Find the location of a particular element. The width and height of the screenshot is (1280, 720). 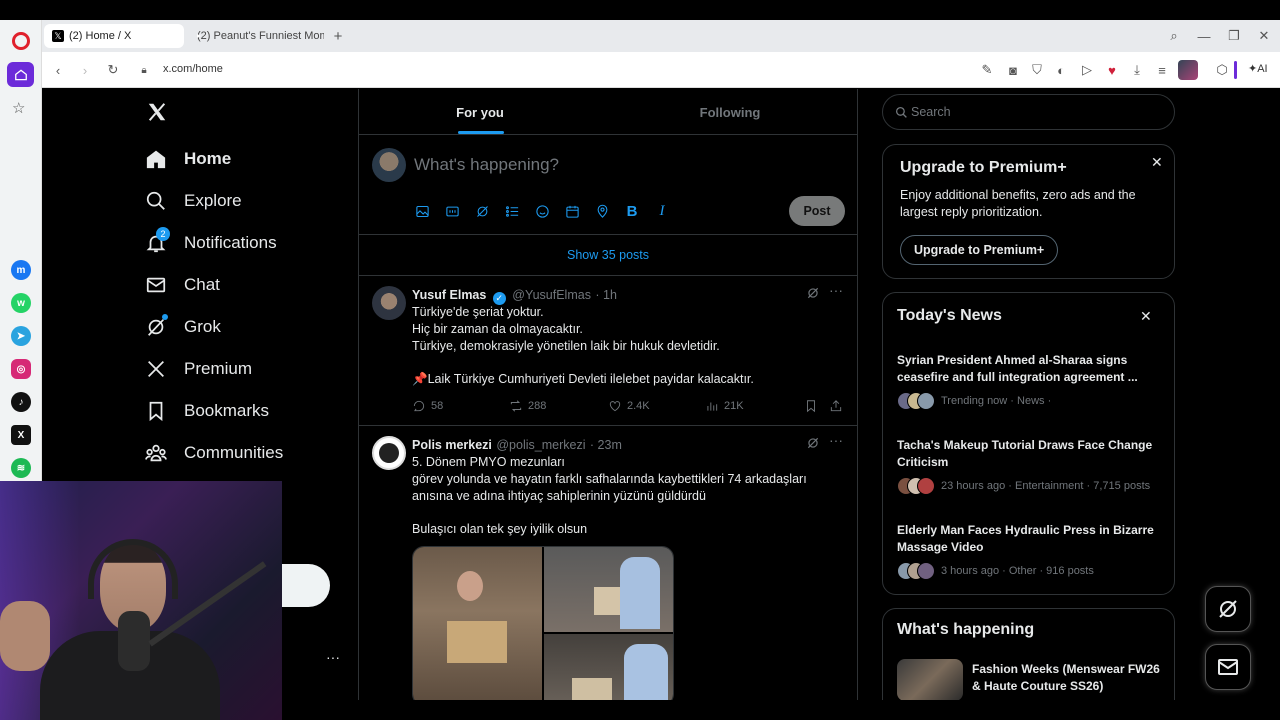

upgrade-button: Upgrade to Premium+ is located at coordinates (979, 250).